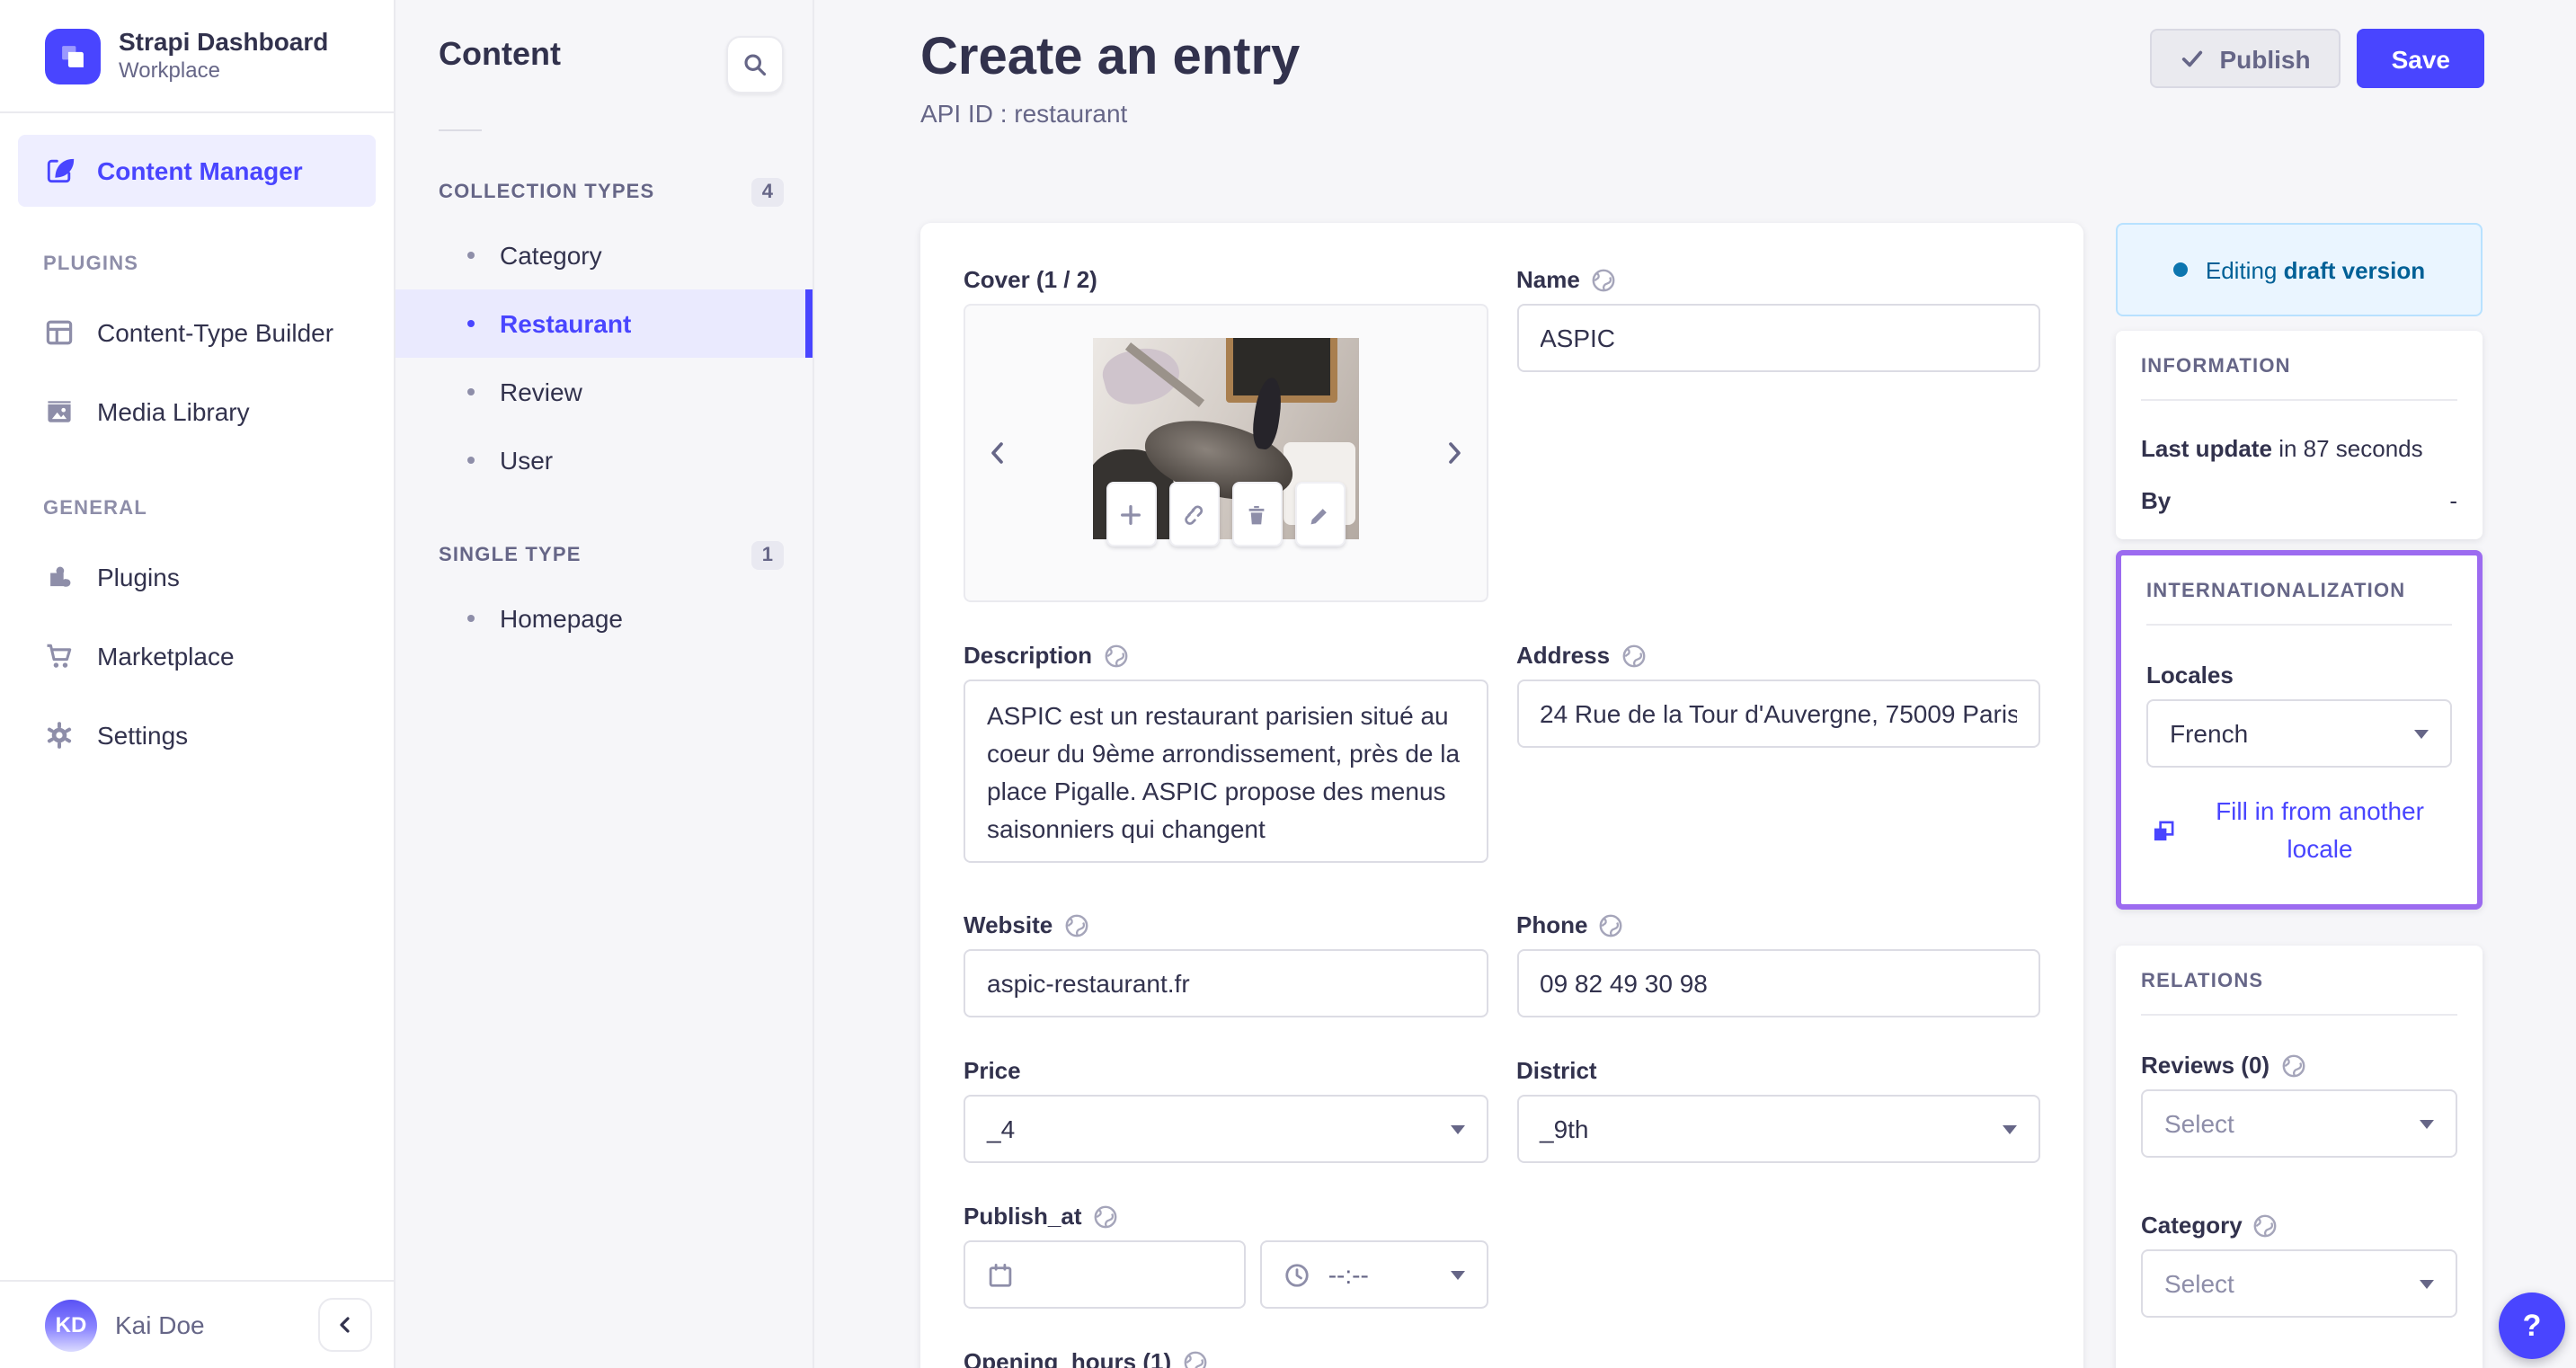  What do you see at coordinates (1226, 1129) in the screenshot?
I see `price-select: _4` at bounding box center [1226, 1129].